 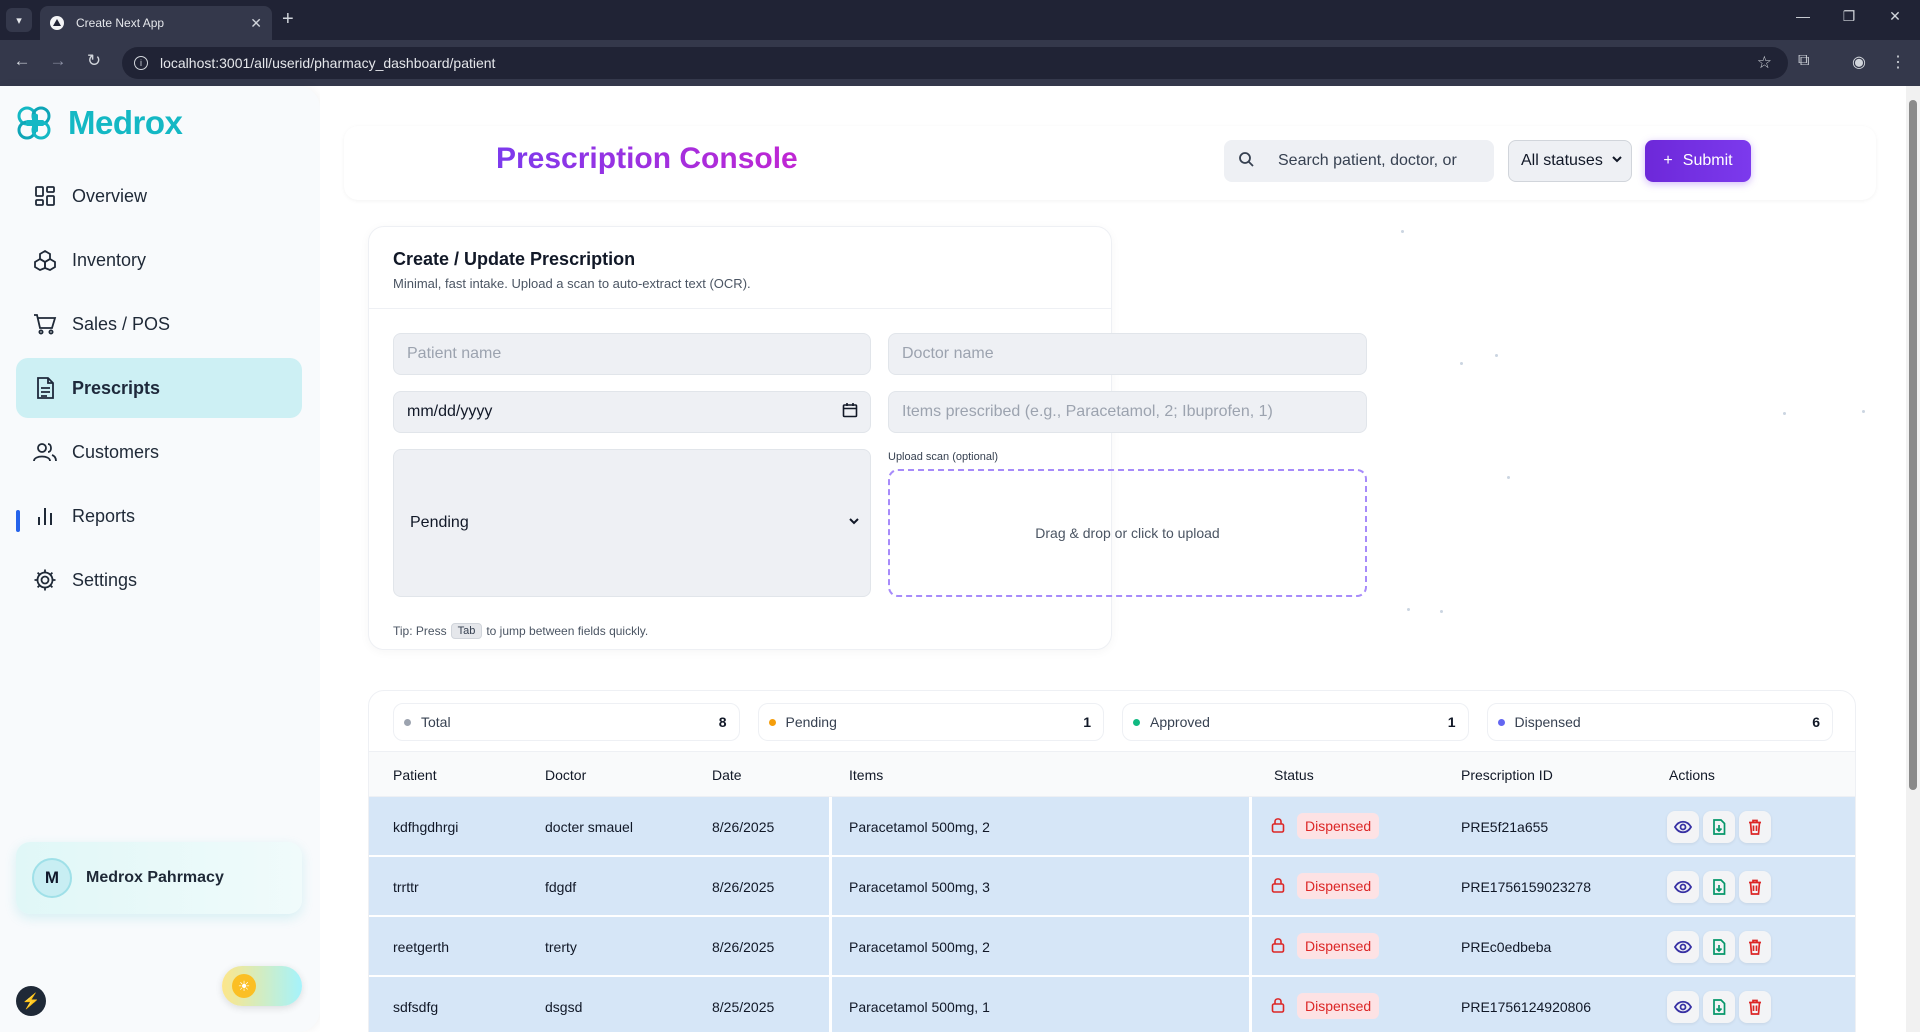 What do you see at coordinates (850, 412) in the screenshot?
I see `calendar-icon` at bounding box center [850, 412].